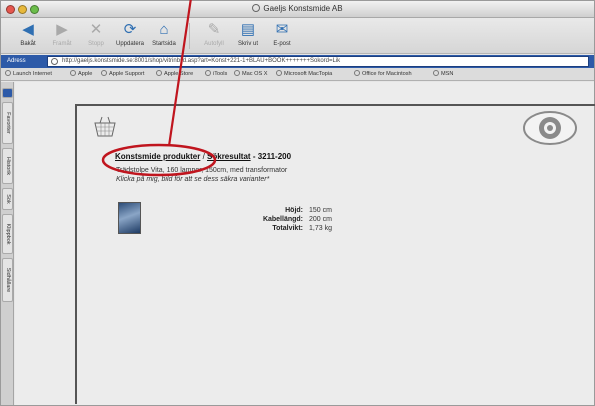 This screenshot has width=595, height=406. Describe the element at coordinates (550, 128) in the screenshot. I see `eye-logo-icon` at that location.